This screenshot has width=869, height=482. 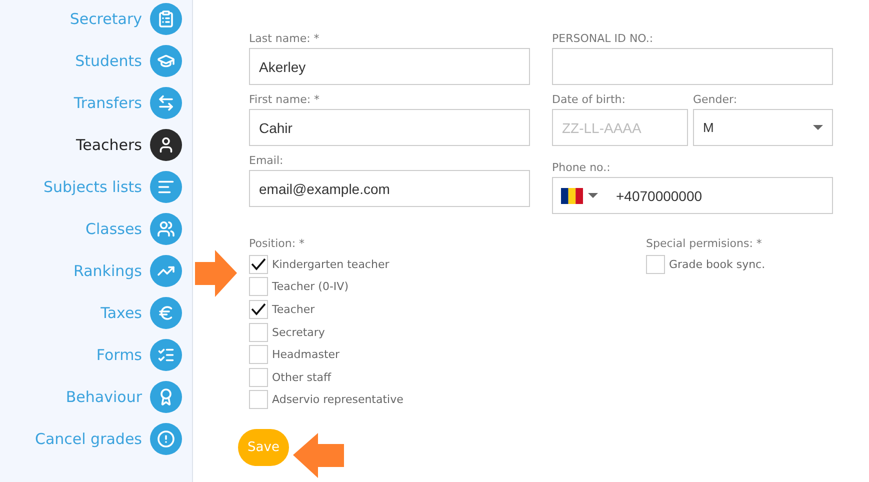 I want to click on gender-select: M, so click(x=763, y=127).